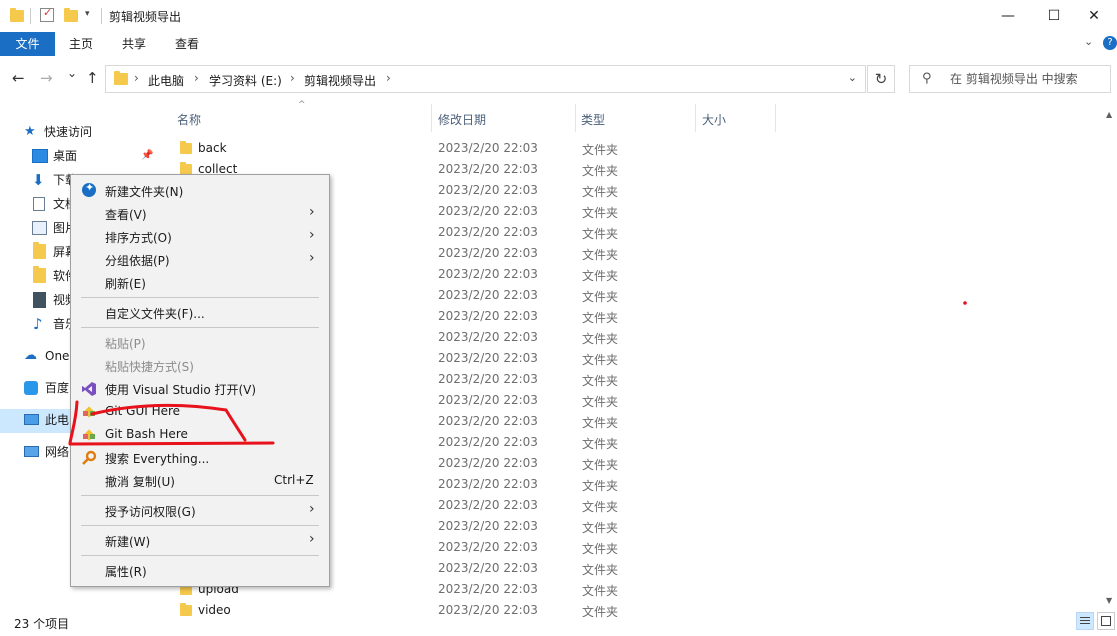 The width and height of the screenshot is (1117, 636). I want to click on nav-label: One, so click(57, 356).